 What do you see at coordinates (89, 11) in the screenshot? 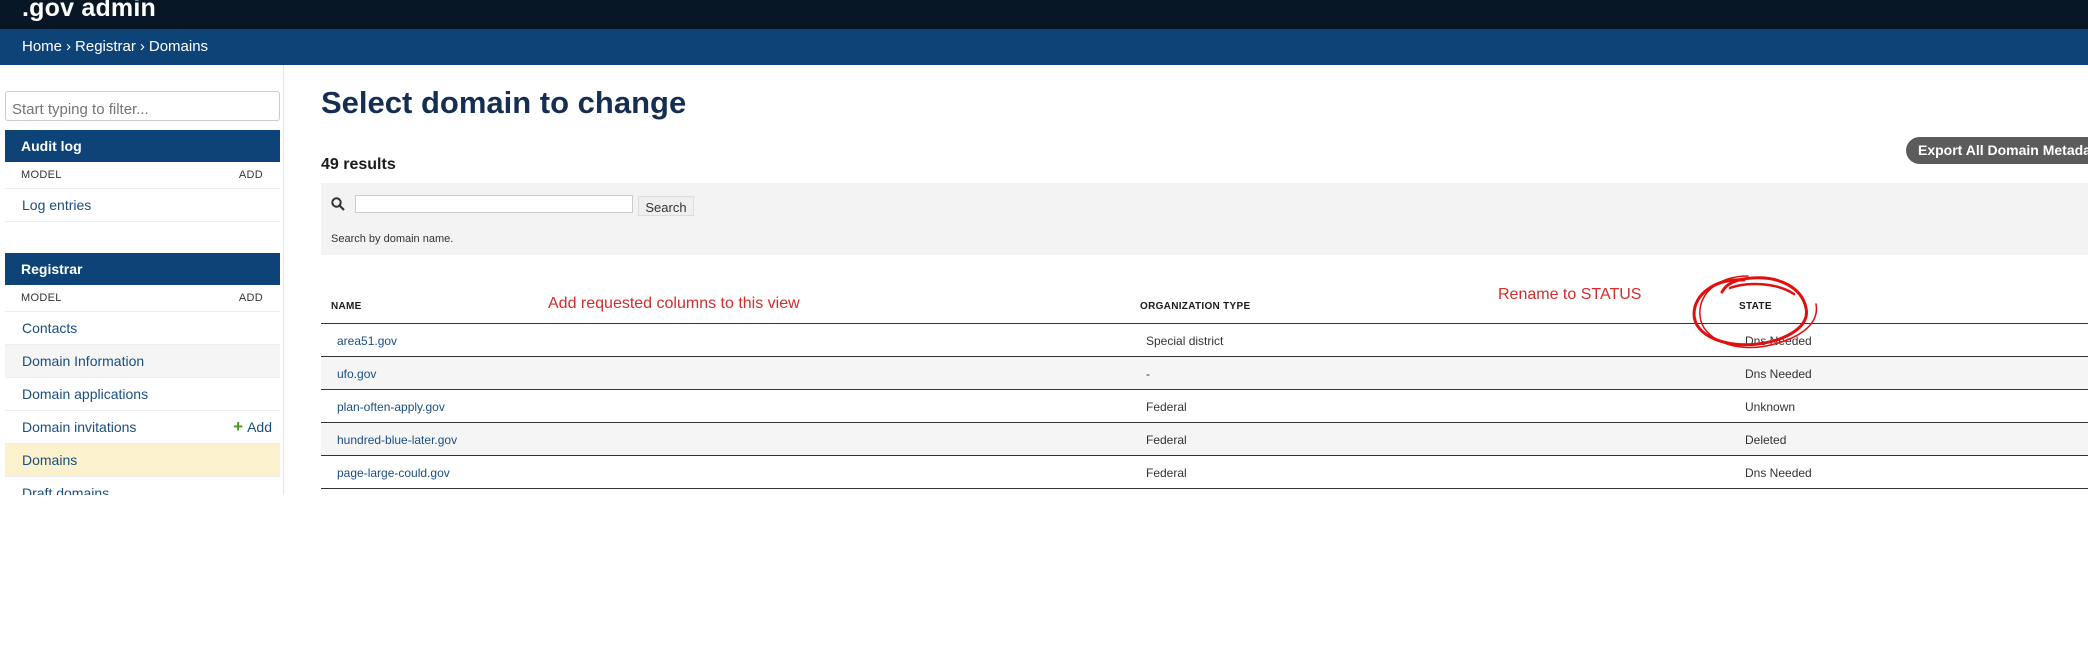
I see `site-brand: .gov admin` at bounding box center [89, 11].